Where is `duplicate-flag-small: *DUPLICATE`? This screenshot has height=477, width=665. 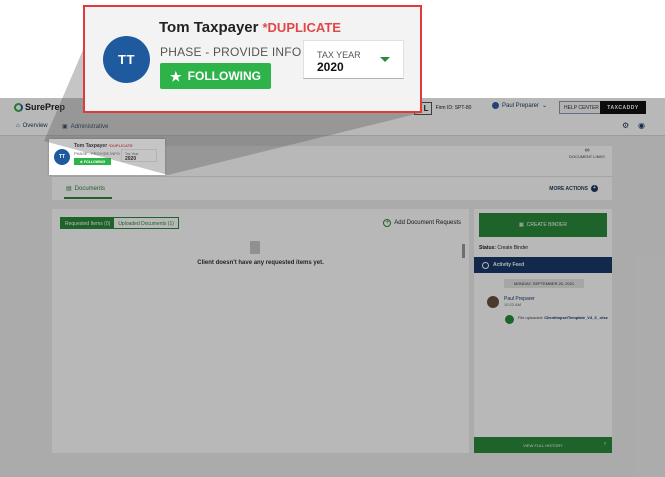 duplicate-flag-small: *DUPLICATE is located at coordinates (120, 145).